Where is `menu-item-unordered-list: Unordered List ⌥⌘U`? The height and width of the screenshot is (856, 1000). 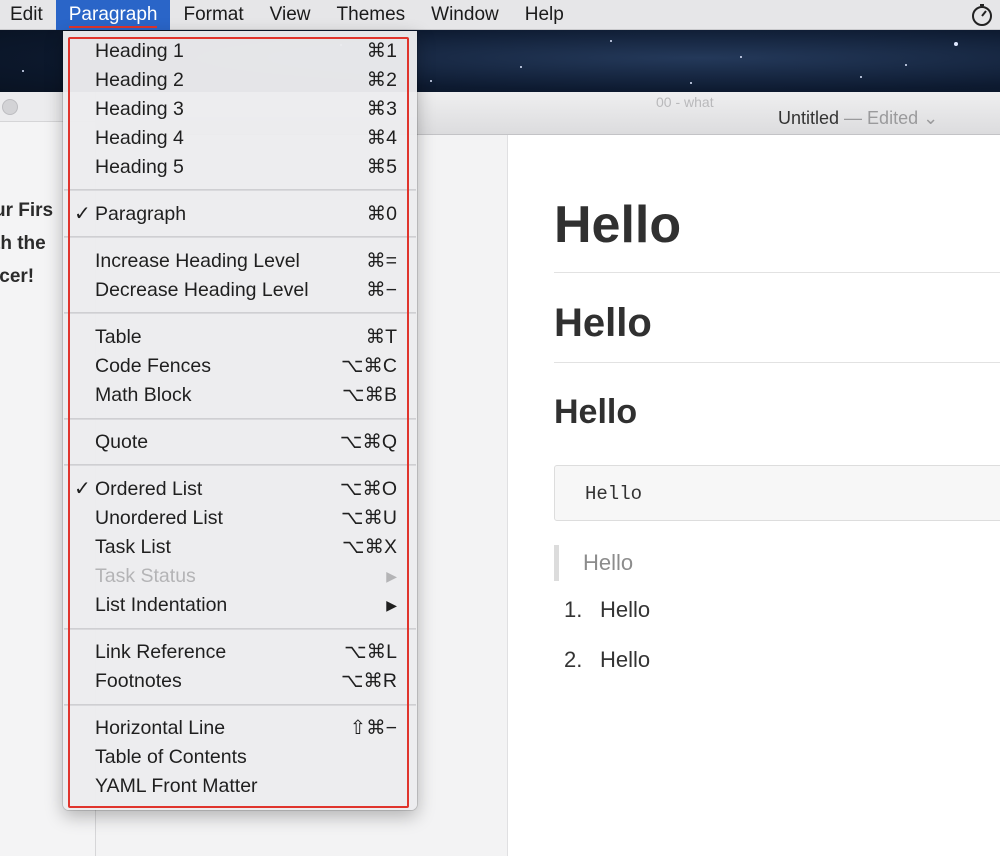 menu-item-unordered-list: Unordered List ⌥⌘U is located at coordinates (246, 518).